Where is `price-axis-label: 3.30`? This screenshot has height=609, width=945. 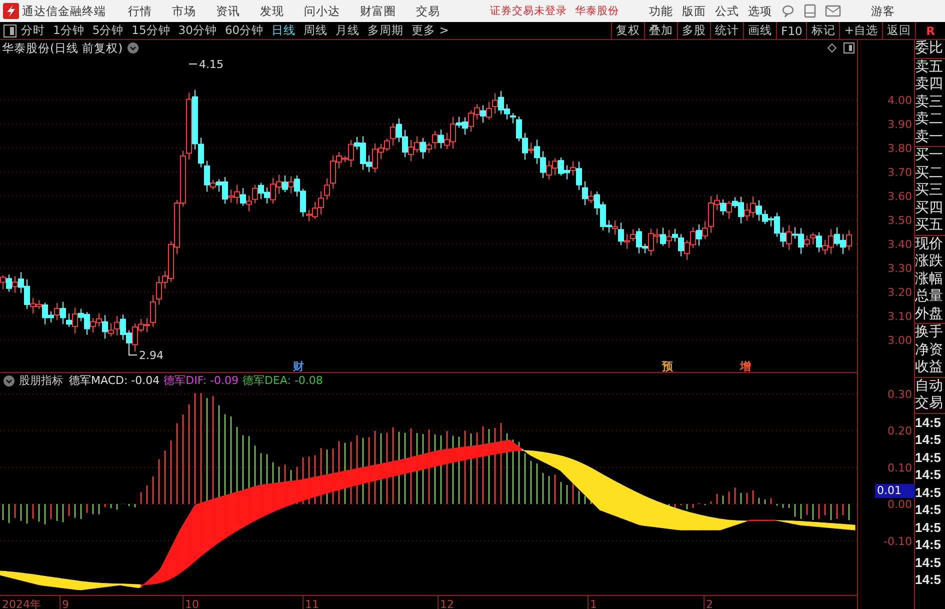
price-axis-label: 3.30 is located at coordinates (900, 268).